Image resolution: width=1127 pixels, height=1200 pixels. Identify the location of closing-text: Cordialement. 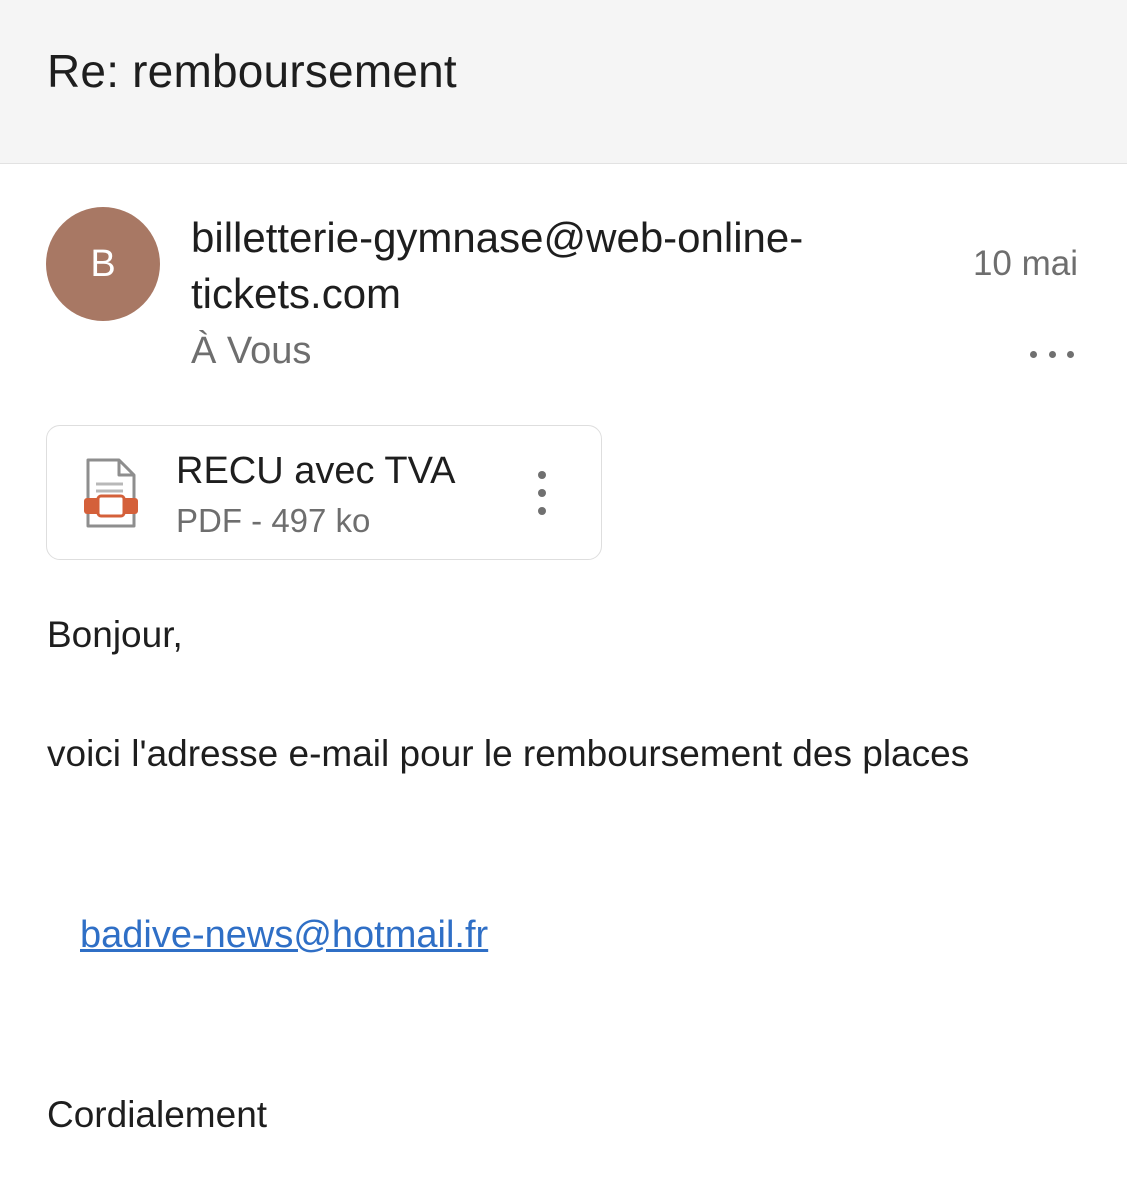
(157, 1114).